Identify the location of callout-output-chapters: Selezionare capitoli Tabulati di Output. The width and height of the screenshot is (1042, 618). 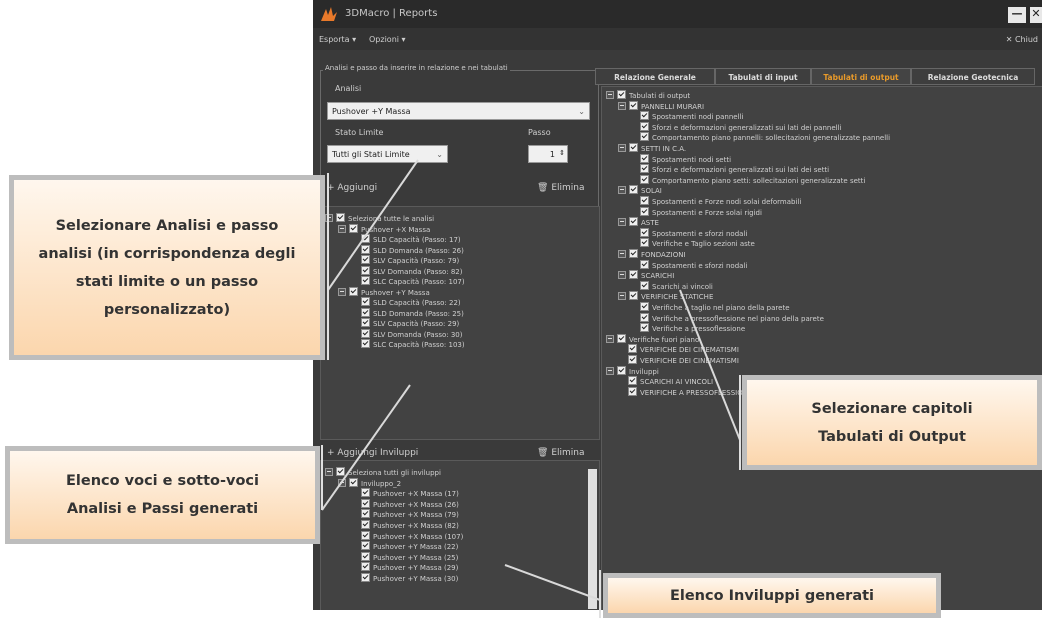
(892, 422).